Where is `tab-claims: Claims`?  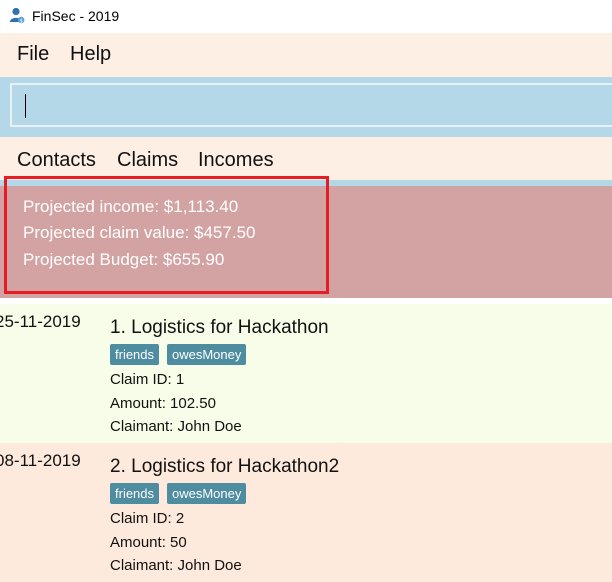
tab-claims: Claims is located at coordinates (147, 160).